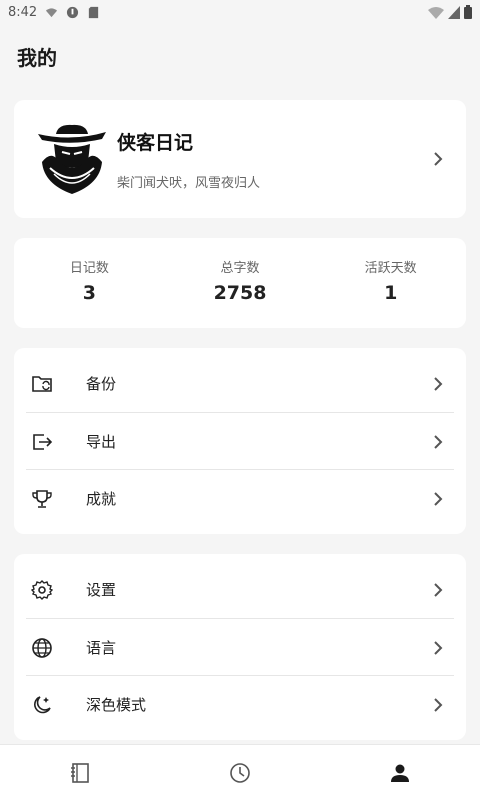  Describe the element at coordinates (240, 293) in the screenshot. I see `stat-value: 2758` at that location.